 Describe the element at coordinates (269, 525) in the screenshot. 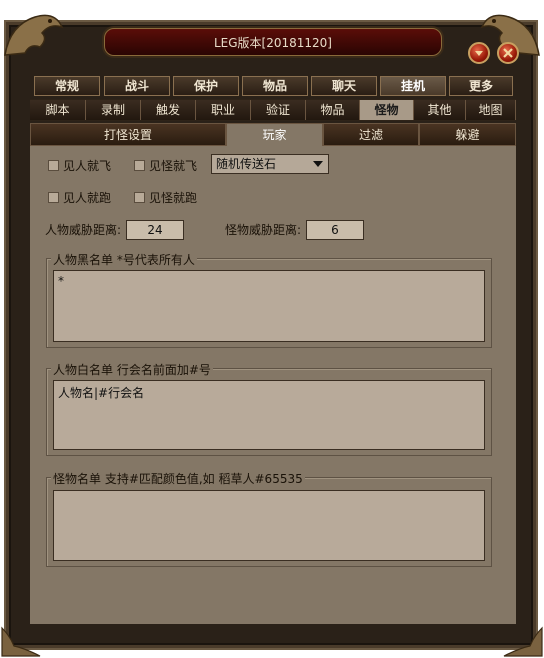

I see `monster-list-textarea` at that location.